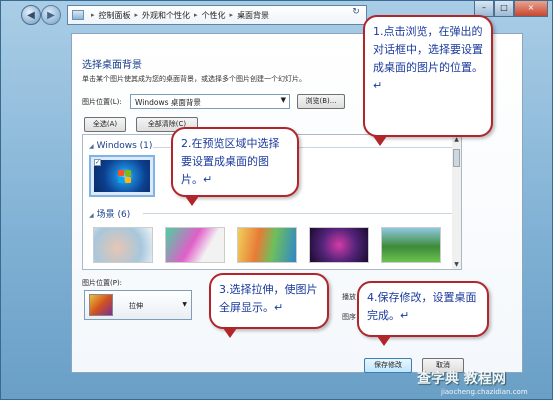 Image resolution: width=553 pixels, height=400 pixels. Describe the element at coordinates (125, 177) in the screenshot. I see `windows-logo-icon` at that location.